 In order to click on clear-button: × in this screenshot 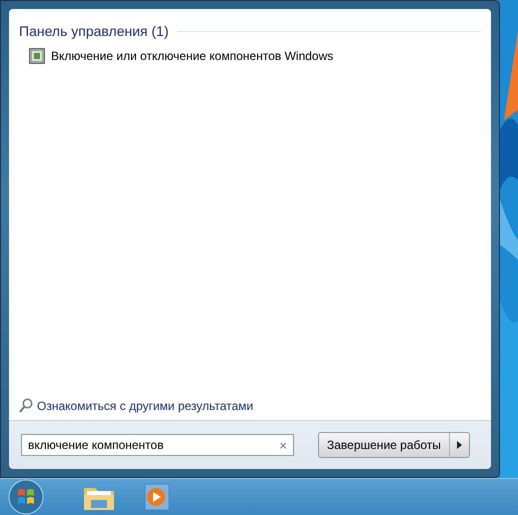, I will do `click(283, 445)`.